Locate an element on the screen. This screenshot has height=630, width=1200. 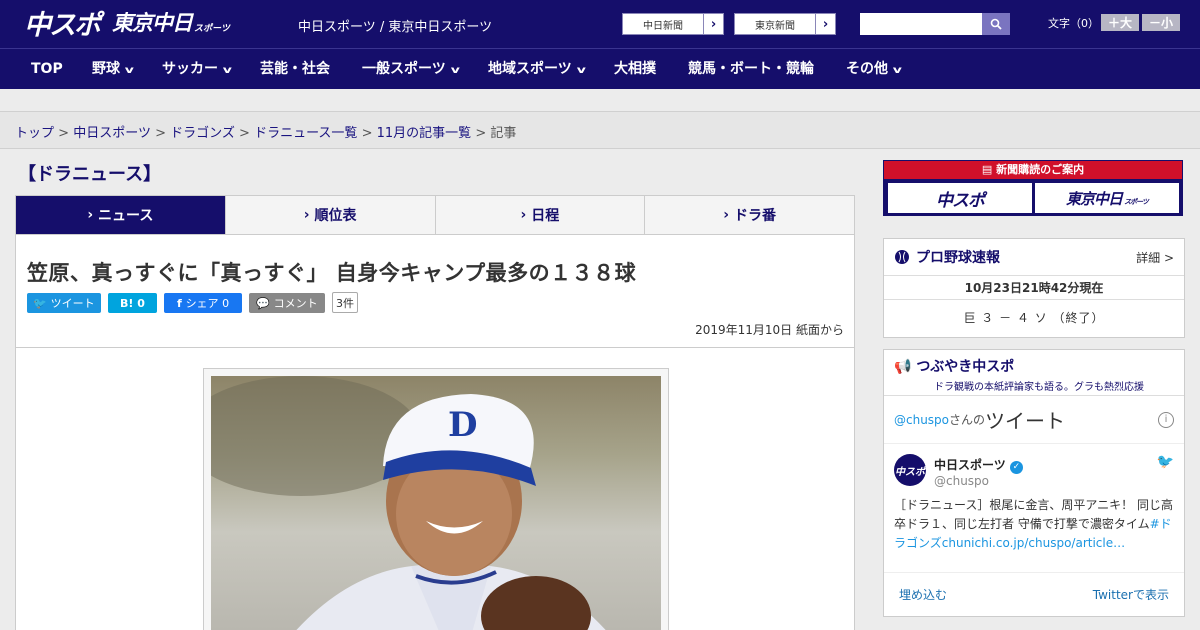
nav-racing: 競馬・ボート・競輪 is located at coordinates (751, 69).